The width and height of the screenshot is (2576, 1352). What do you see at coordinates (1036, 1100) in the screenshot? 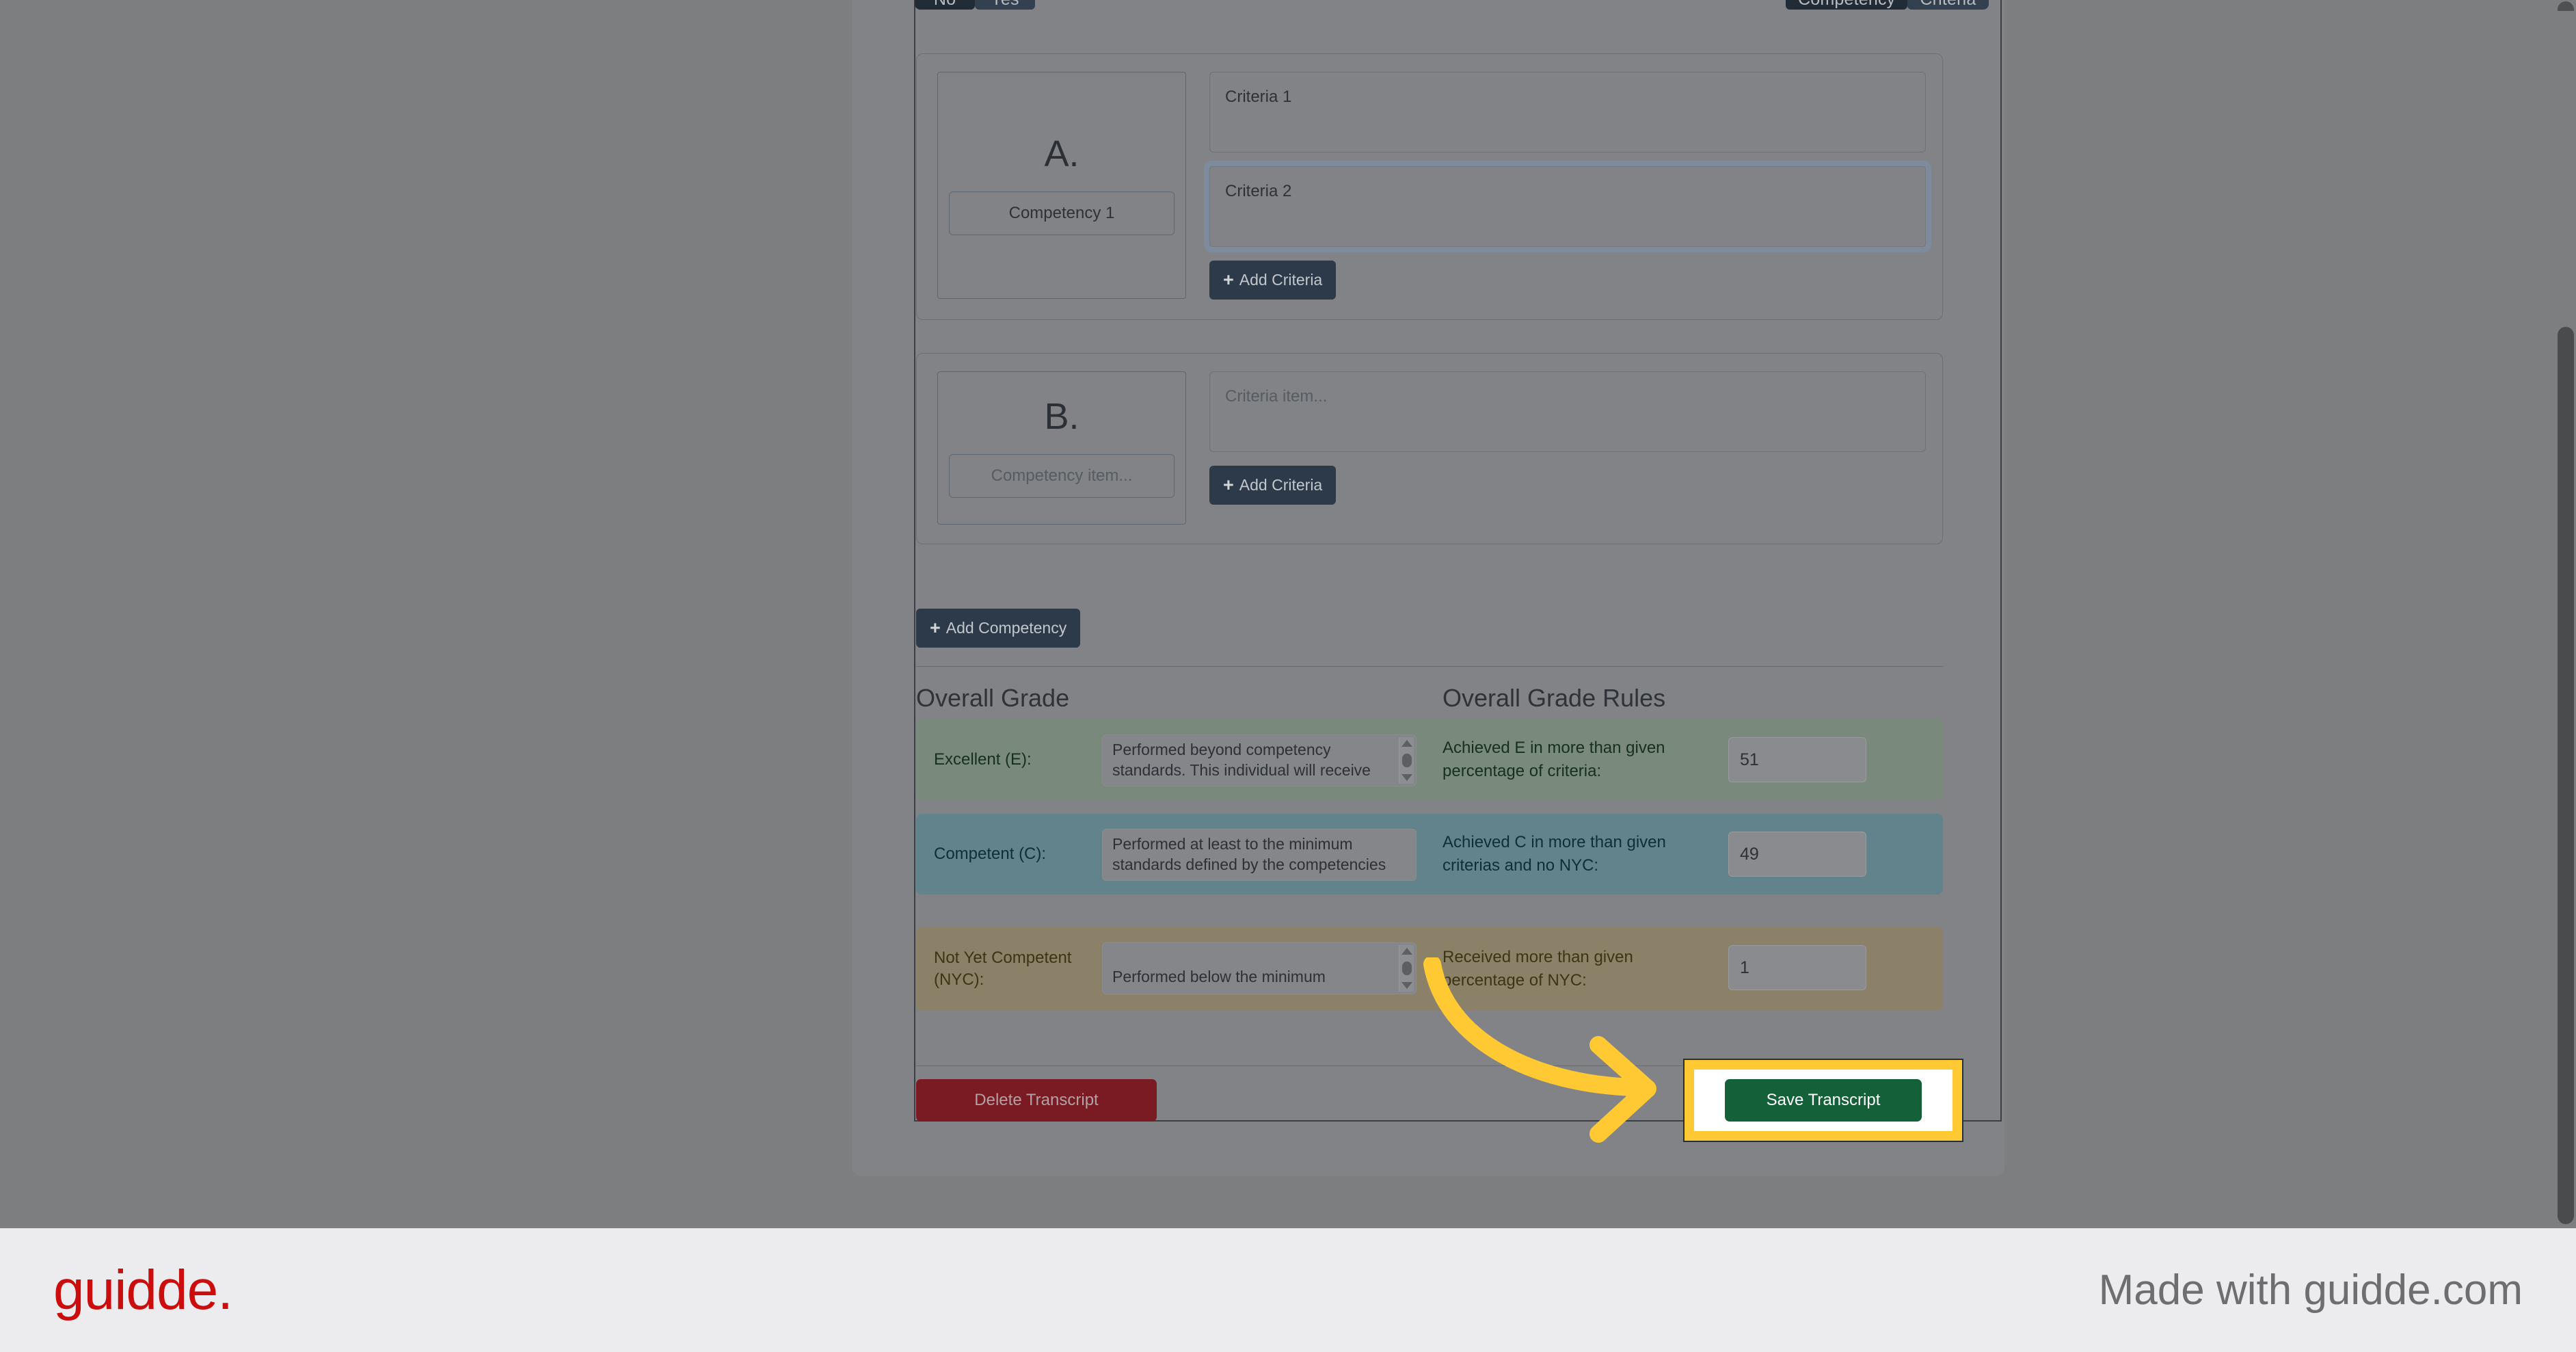
I see `delete-transcript-button: Delete Transcript` at bounding box center [1036, 1100].